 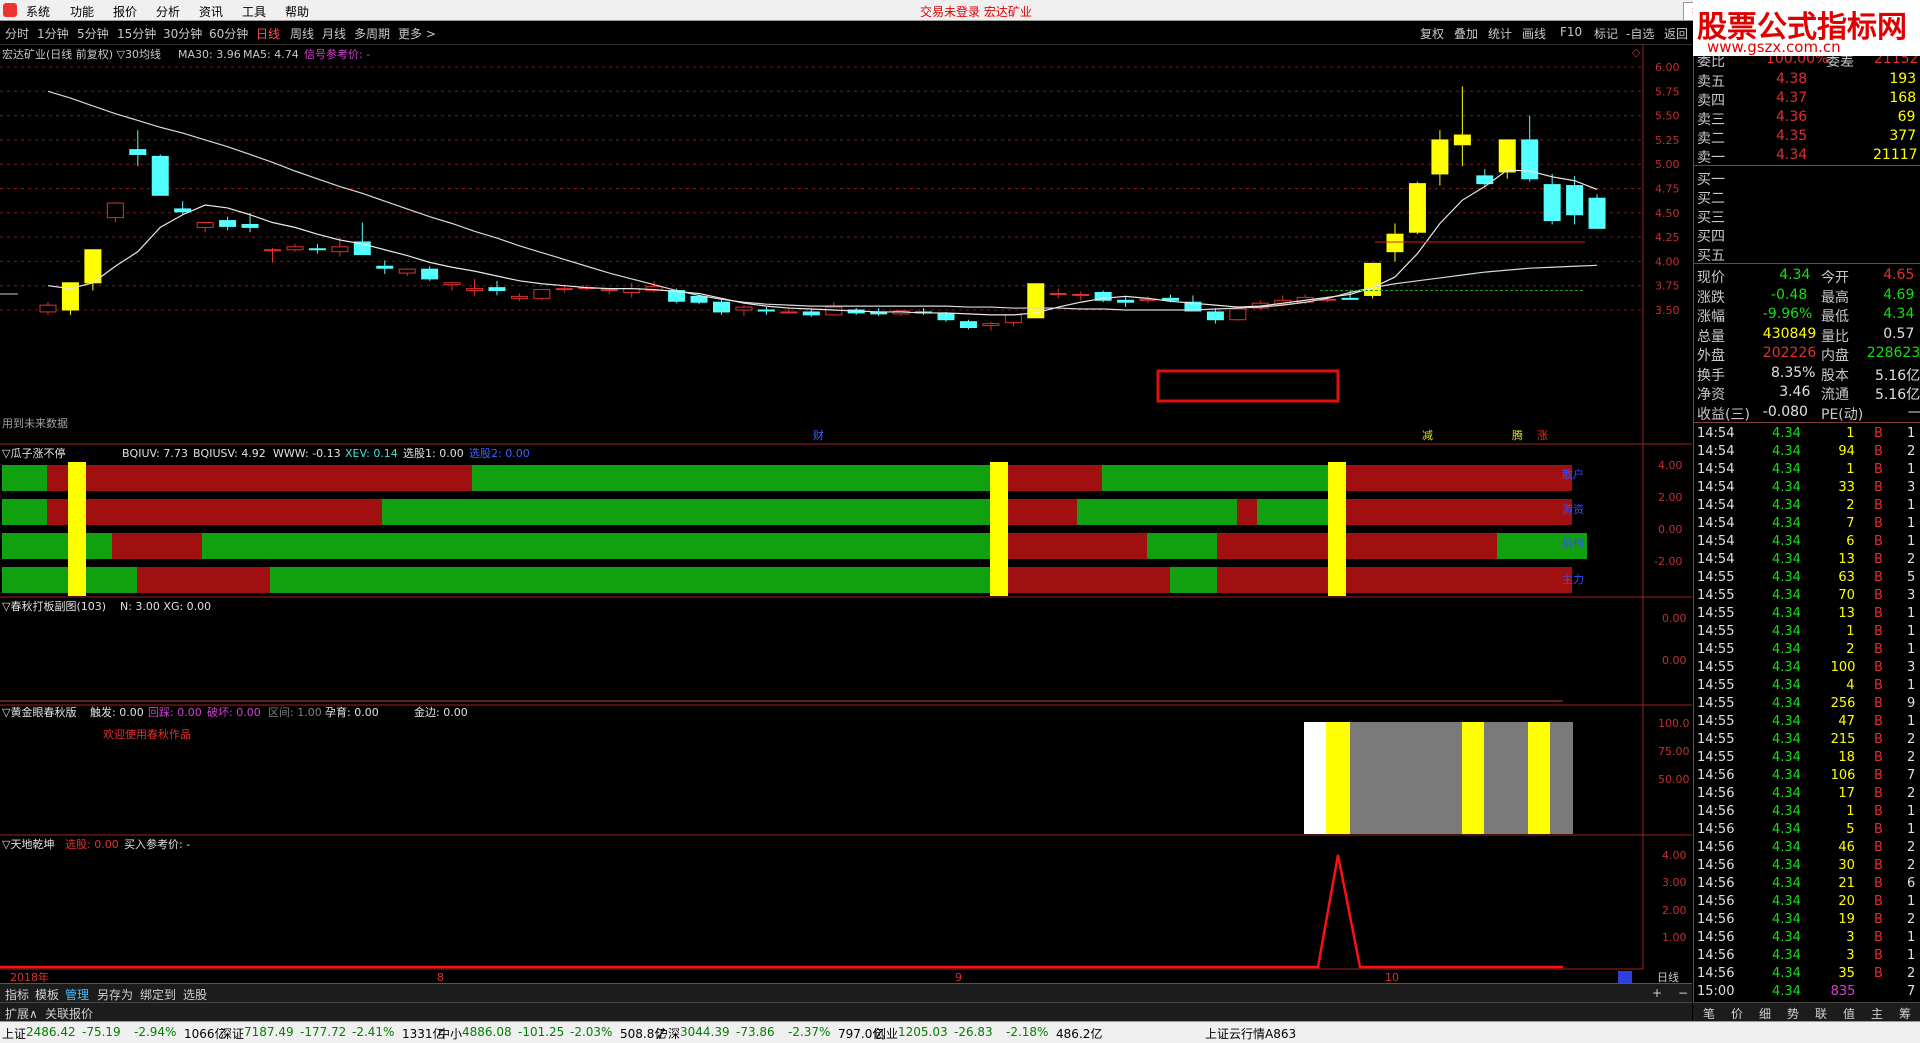 What do you see at coordinates (1807, 118) in the screenshot?
I see `ask-row: 卖三 4.36 69` at bounding box center [1807, 118].